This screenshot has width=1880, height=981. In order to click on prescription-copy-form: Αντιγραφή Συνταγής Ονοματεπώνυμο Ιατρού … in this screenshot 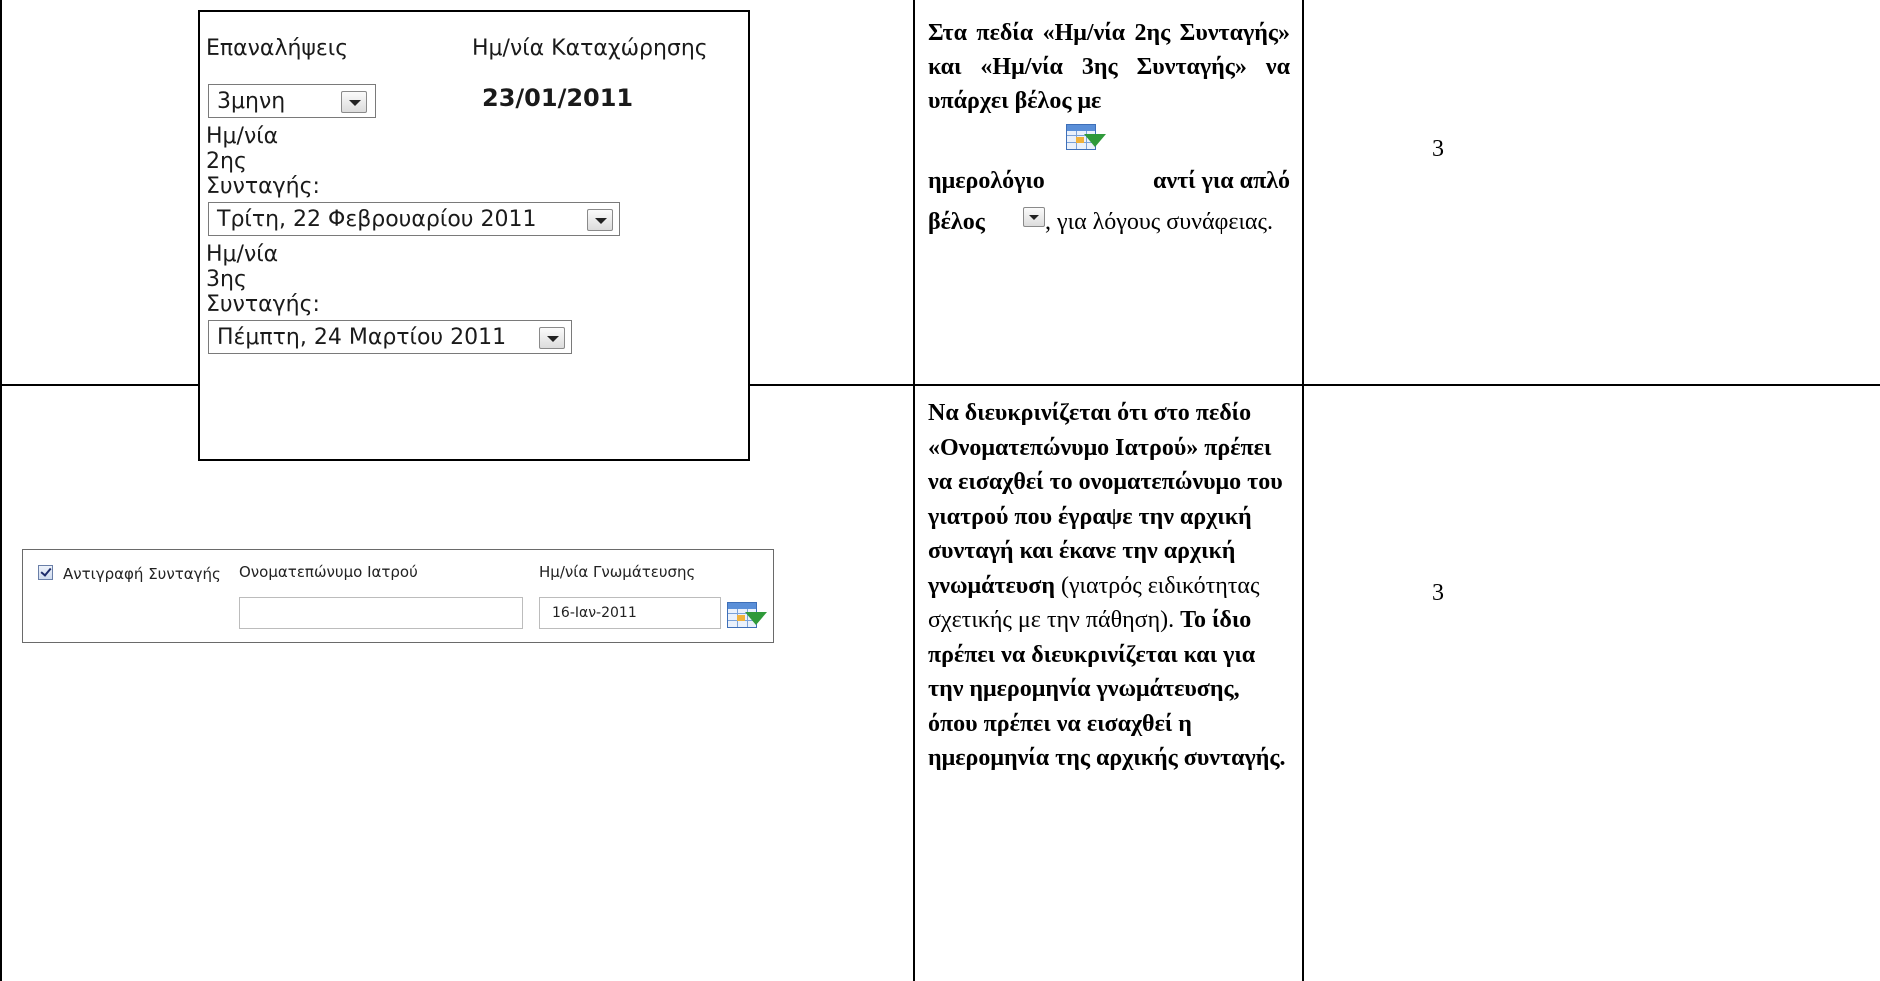, I will do `click(398, 596)`.